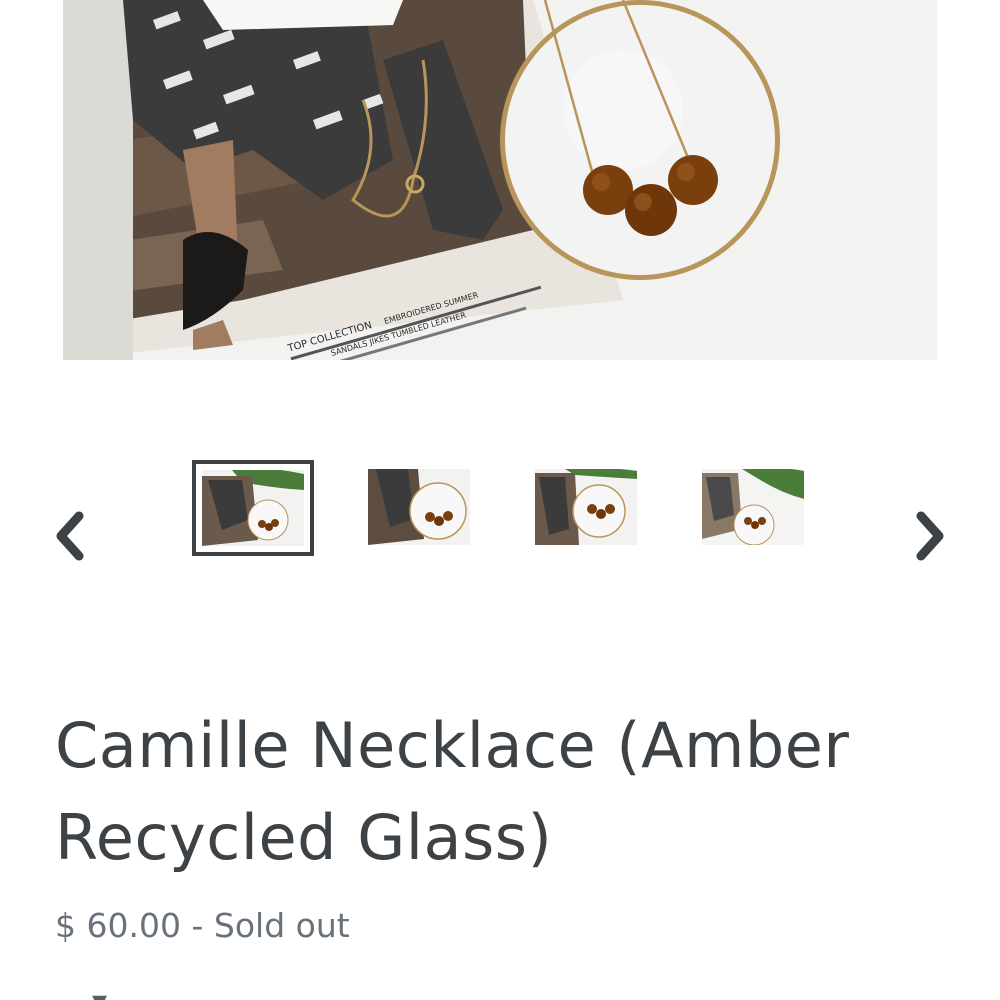  Describe the element at coordinates (70, 536) in the screenshot. I see `chevron-left-icon` at that location.